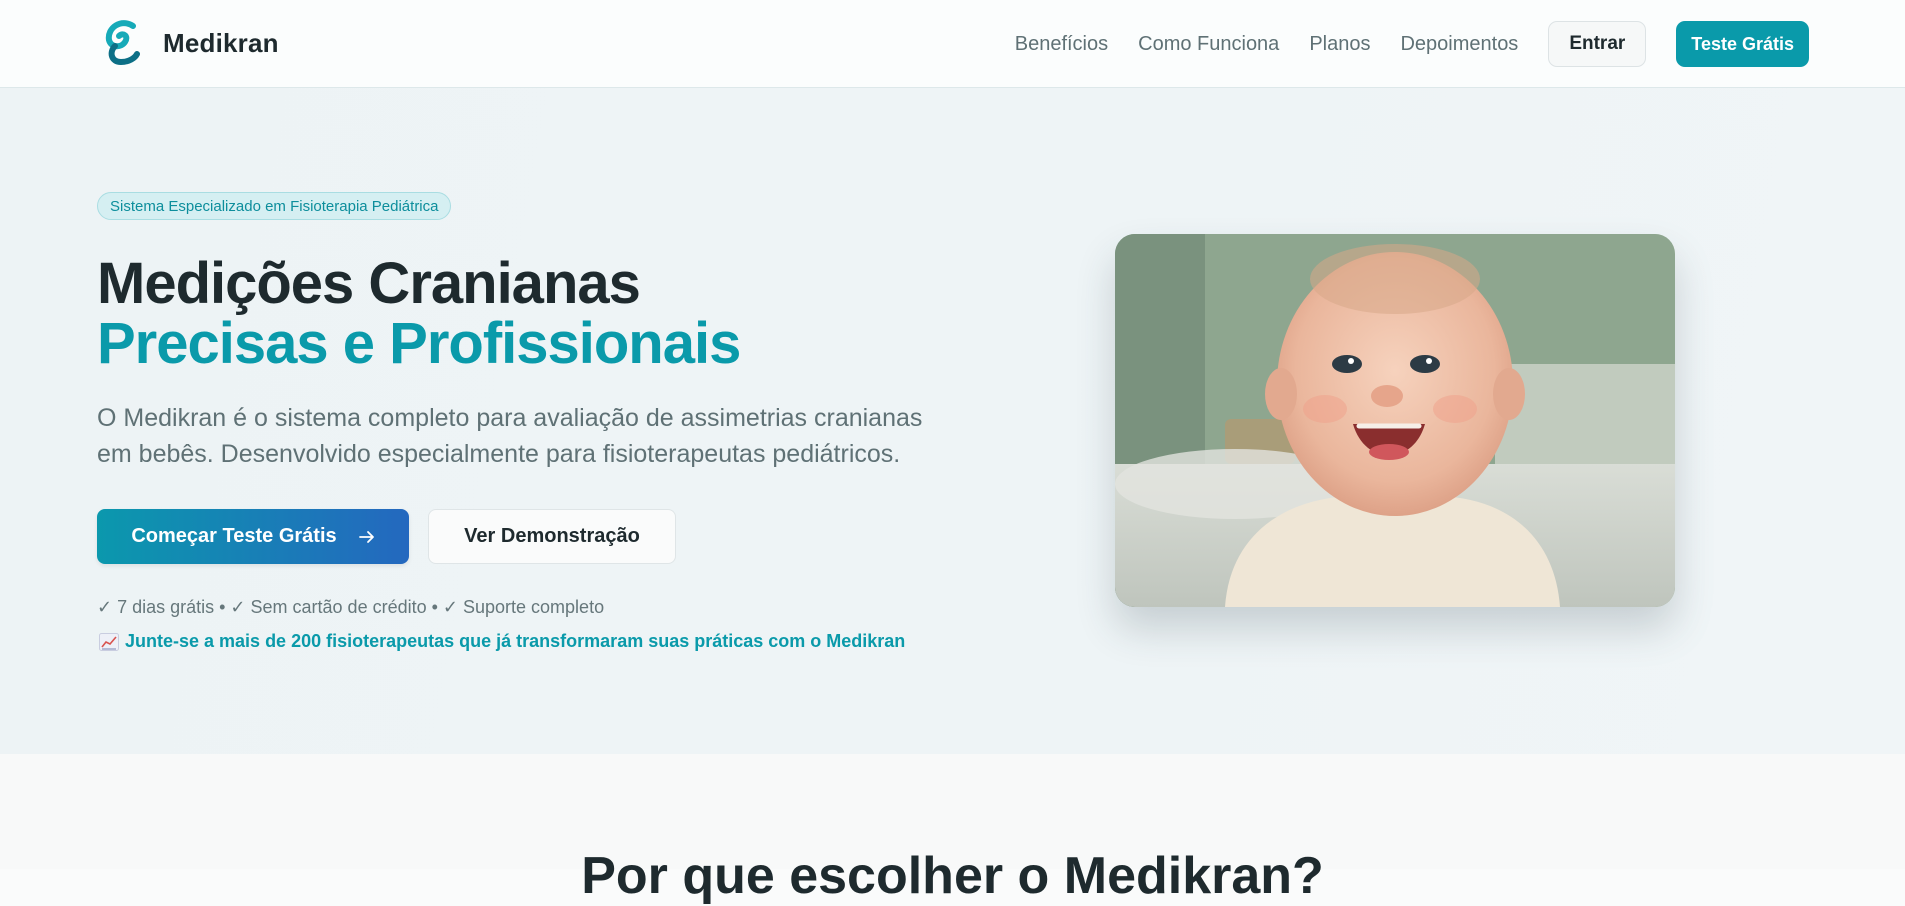 Image resolution: width=1905 pixels, height=906 pixels. What do you see at coordinates (552, 536) in the screenshot?
I see `view-demo-button: Ver Demonstração` at bounding box center [552, 536].